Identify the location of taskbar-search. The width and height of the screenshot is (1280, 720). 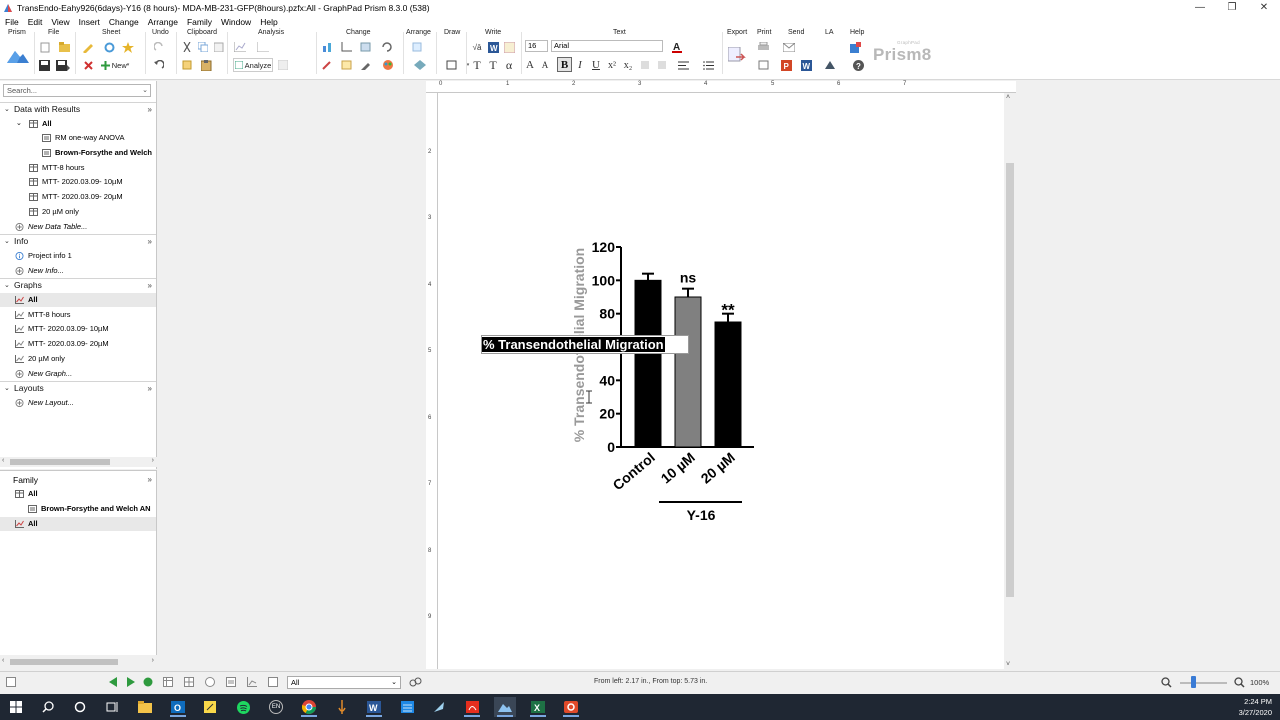
(48, 707).